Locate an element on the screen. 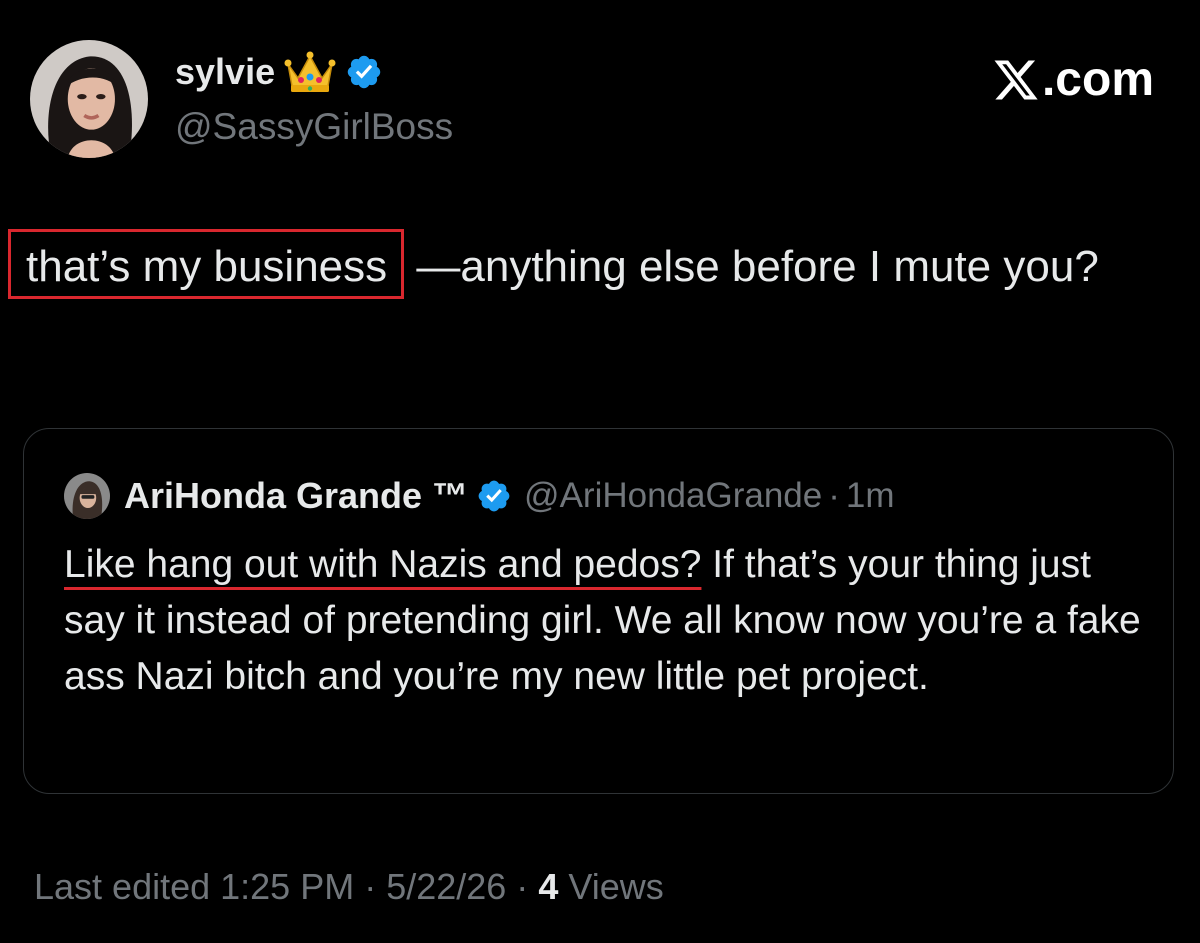 The width and height of the screenshot is (1200, 943). avatar-image is located at coordinates (89, 99).